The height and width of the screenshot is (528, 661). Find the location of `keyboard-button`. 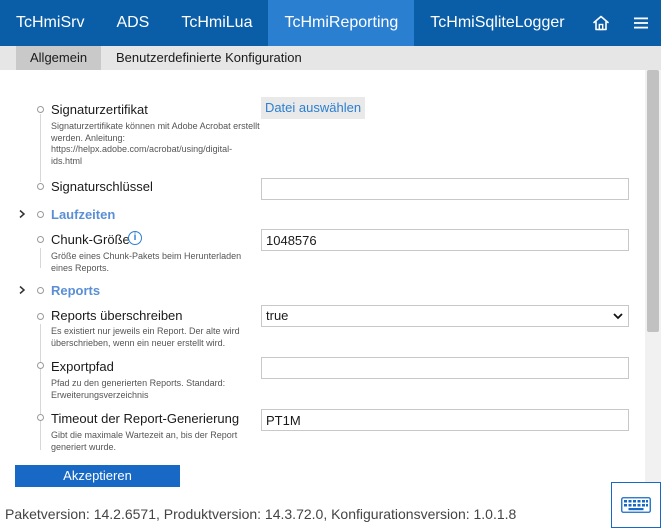

keyboard-button is located at coordinates (636, 505).